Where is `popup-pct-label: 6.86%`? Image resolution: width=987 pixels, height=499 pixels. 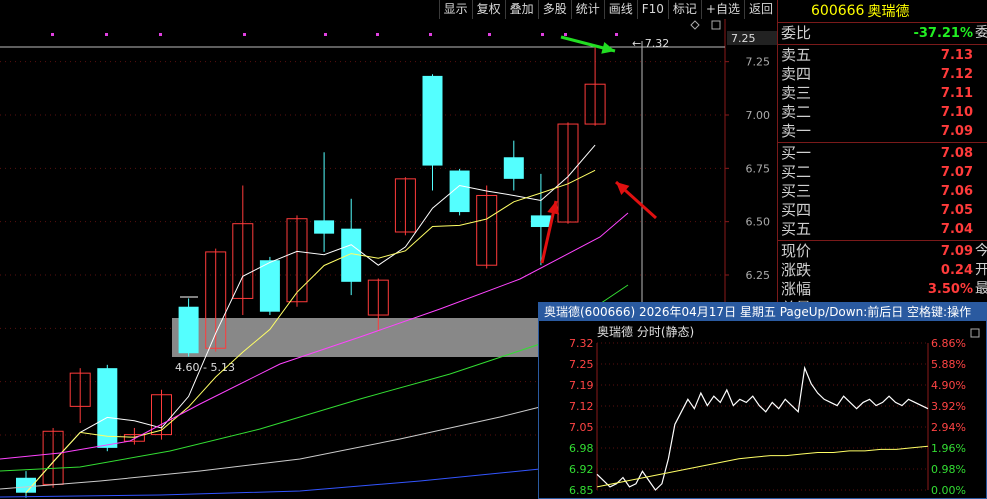 popup-pct-label: 6.86% is located at coordinates (948, 343).